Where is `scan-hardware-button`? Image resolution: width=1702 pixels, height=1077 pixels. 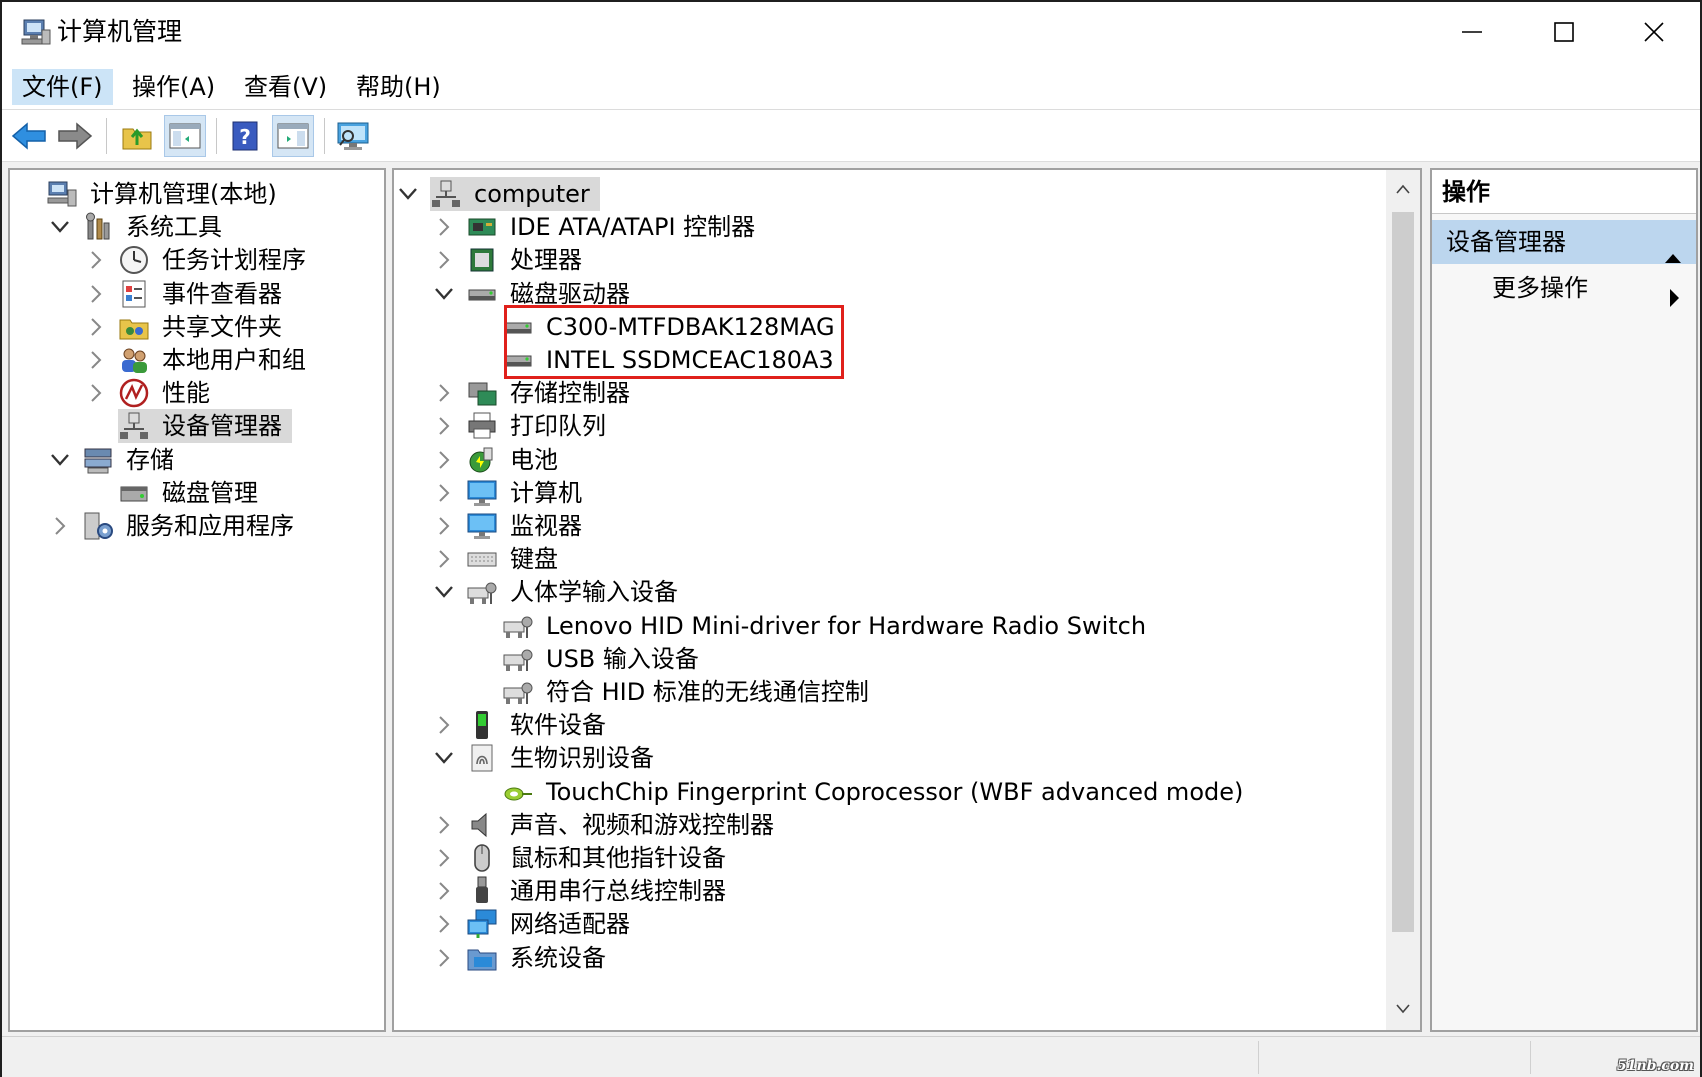
scan-hardware-button is located at coordinates (353, 136).